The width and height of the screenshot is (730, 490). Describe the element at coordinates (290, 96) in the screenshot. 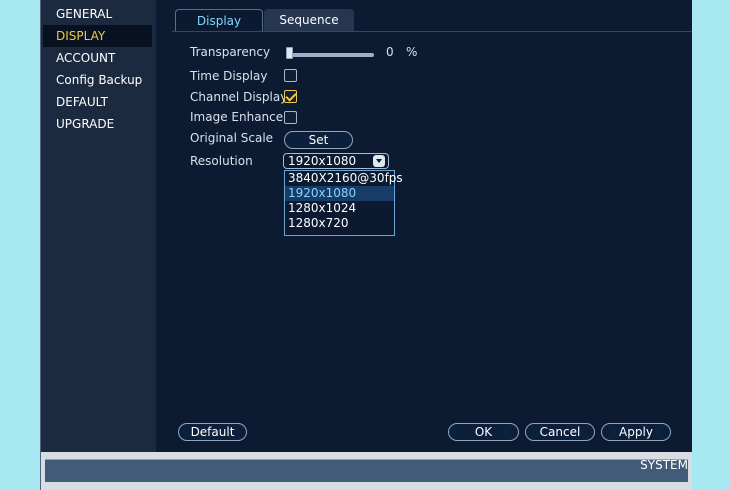

I see `channel-display-checkbox` at that location.